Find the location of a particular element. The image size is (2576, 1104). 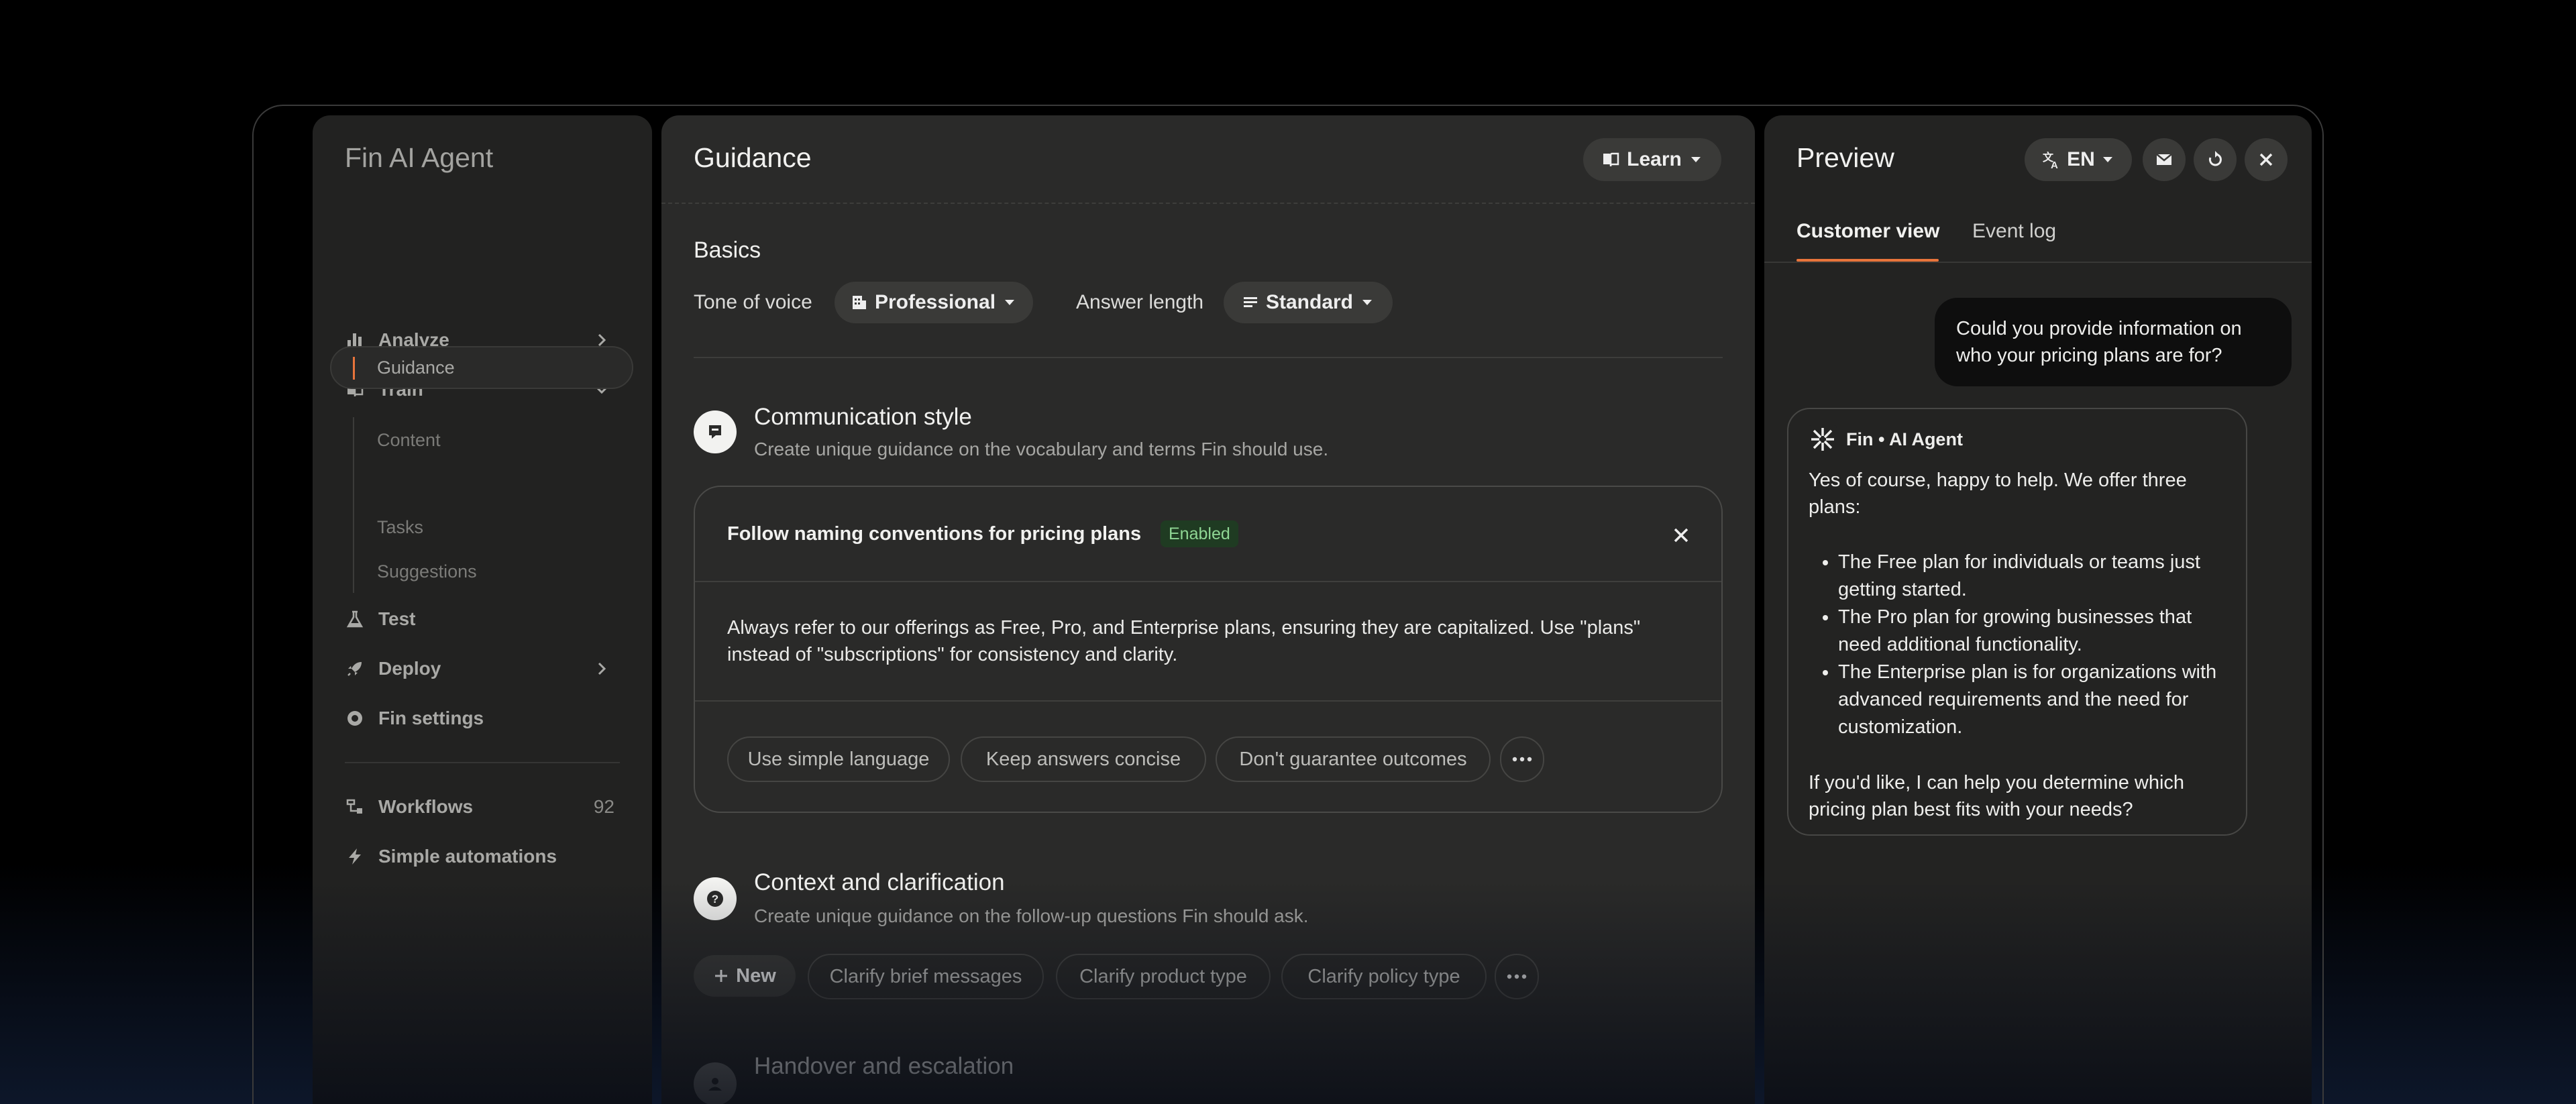

sidebar-item-simple-automations: Simple automations is located at coordinates (486, 856).